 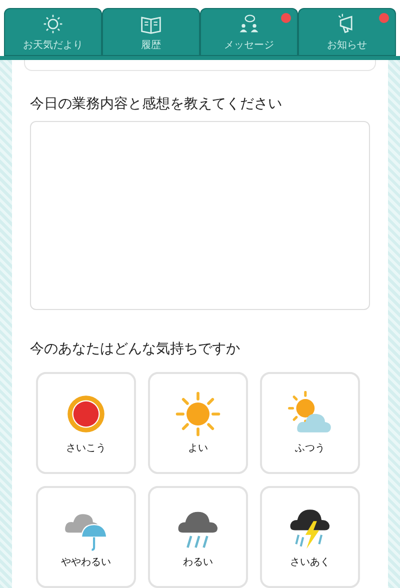 I want to click on question-text: 今のあなたはどんな気持ちですか, so click(x=135, y=349).